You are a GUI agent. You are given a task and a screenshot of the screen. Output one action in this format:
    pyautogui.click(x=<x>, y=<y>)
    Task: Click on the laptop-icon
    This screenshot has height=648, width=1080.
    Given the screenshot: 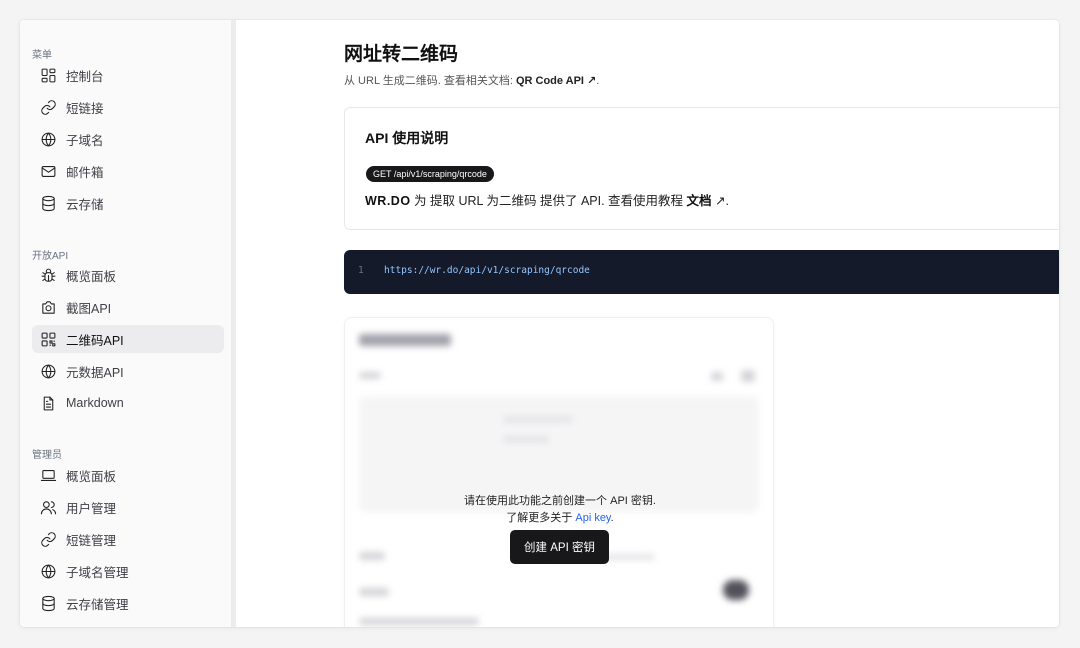 What is the action you would take?
    pyautogui.click(x=48, y=475)
    